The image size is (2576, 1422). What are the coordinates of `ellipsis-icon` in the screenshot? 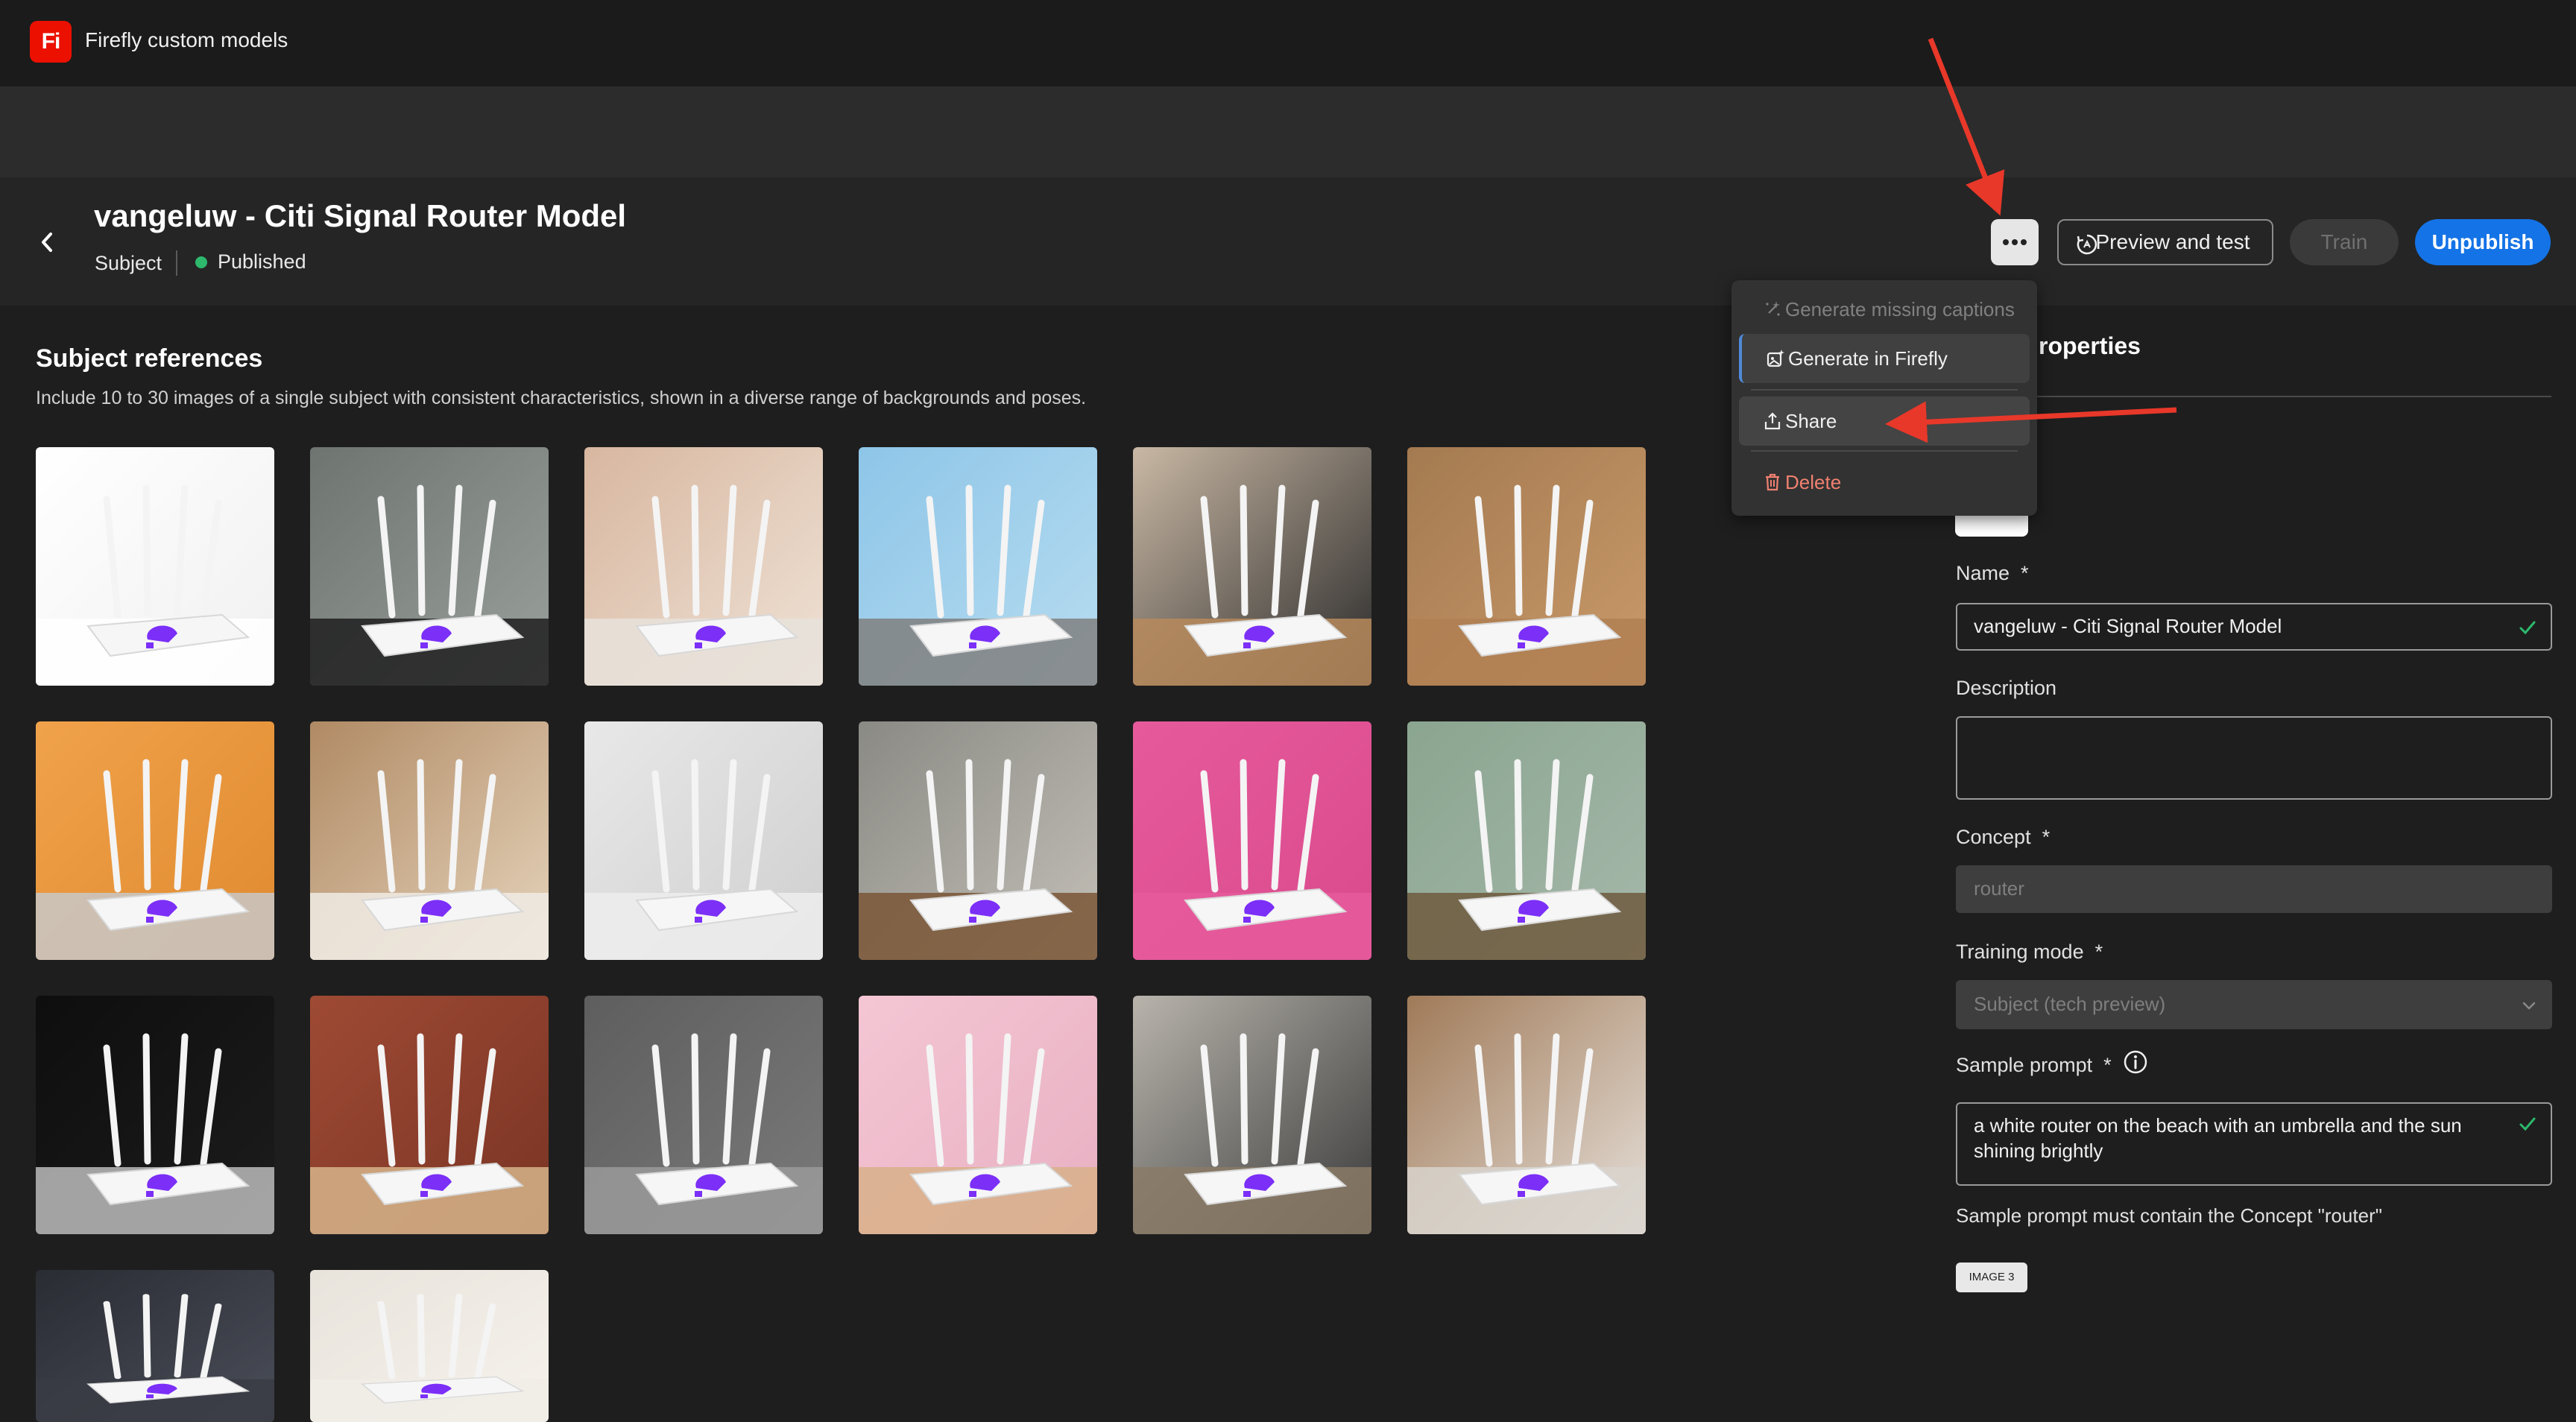 It's located at (2015, 242).